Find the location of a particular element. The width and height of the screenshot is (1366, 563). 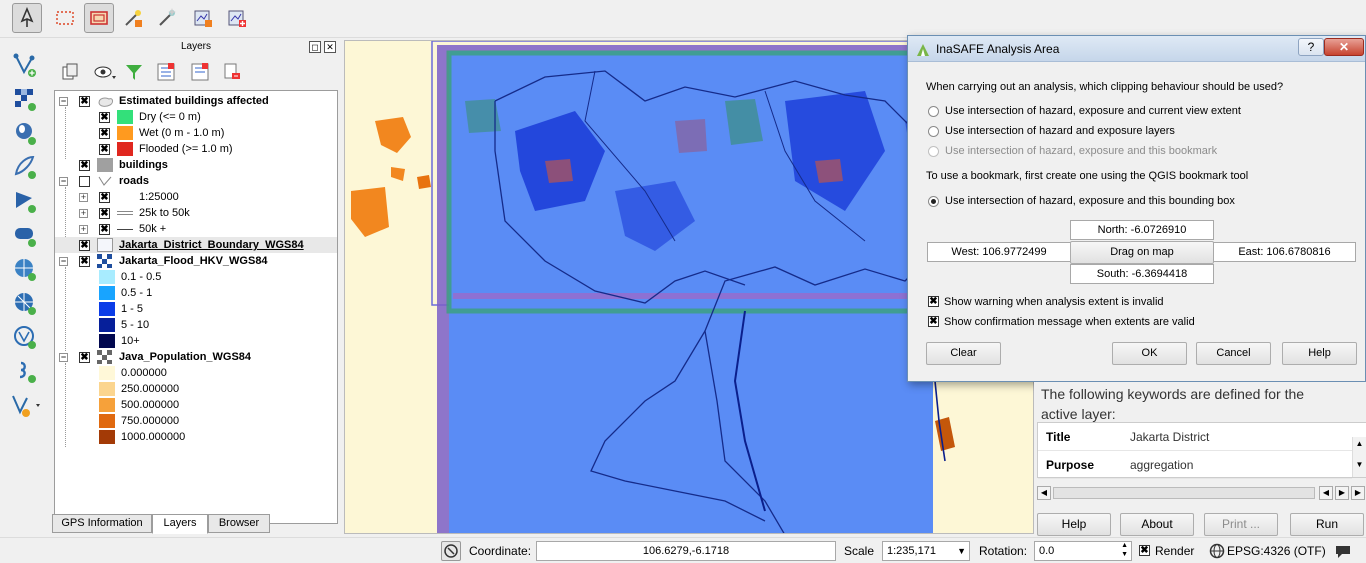

close-panel-icon: ✕ is located at coordinates (330, 47).